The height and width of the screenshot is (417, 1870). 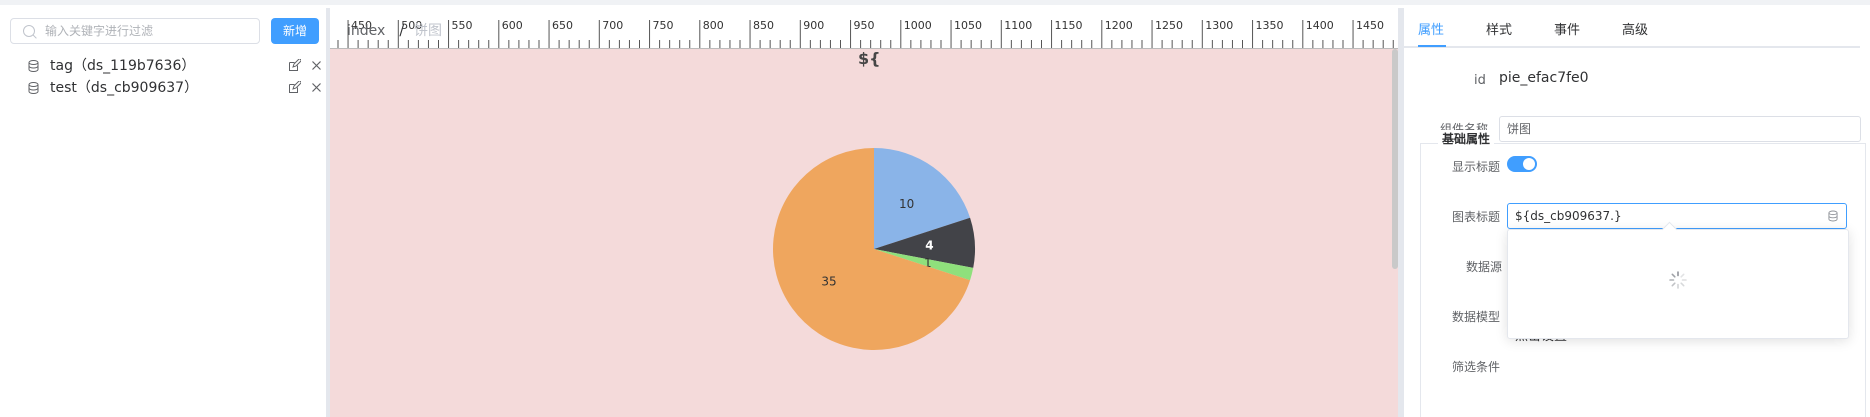 What do you see at coordinates (763, 25) in the screenshot?
I see `ruler-label: 850` at bounding box center [763, 25].